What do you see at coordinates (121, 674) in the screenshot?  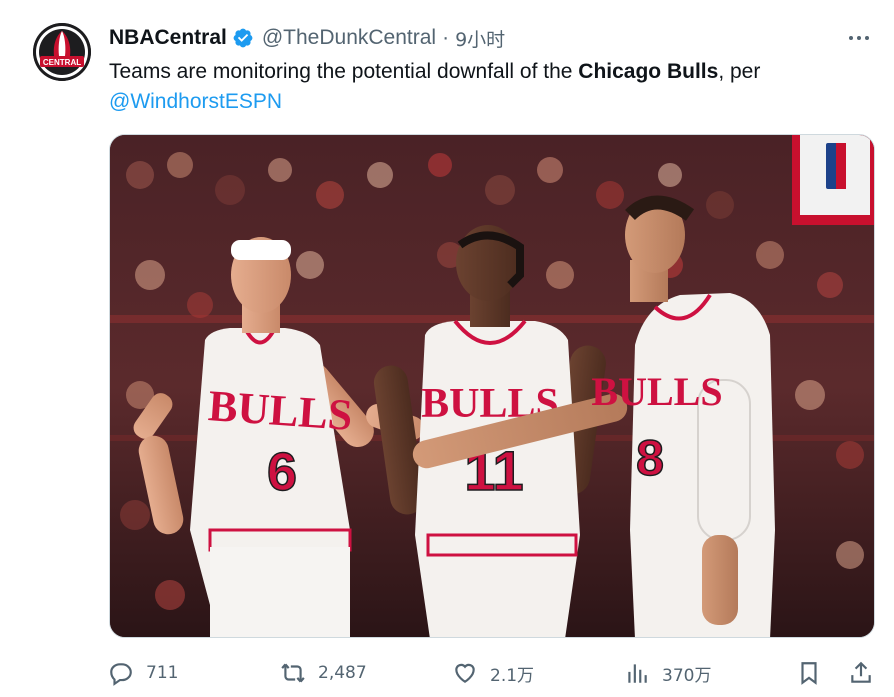 I see `reply-icon` at bounding box center [121, 674].